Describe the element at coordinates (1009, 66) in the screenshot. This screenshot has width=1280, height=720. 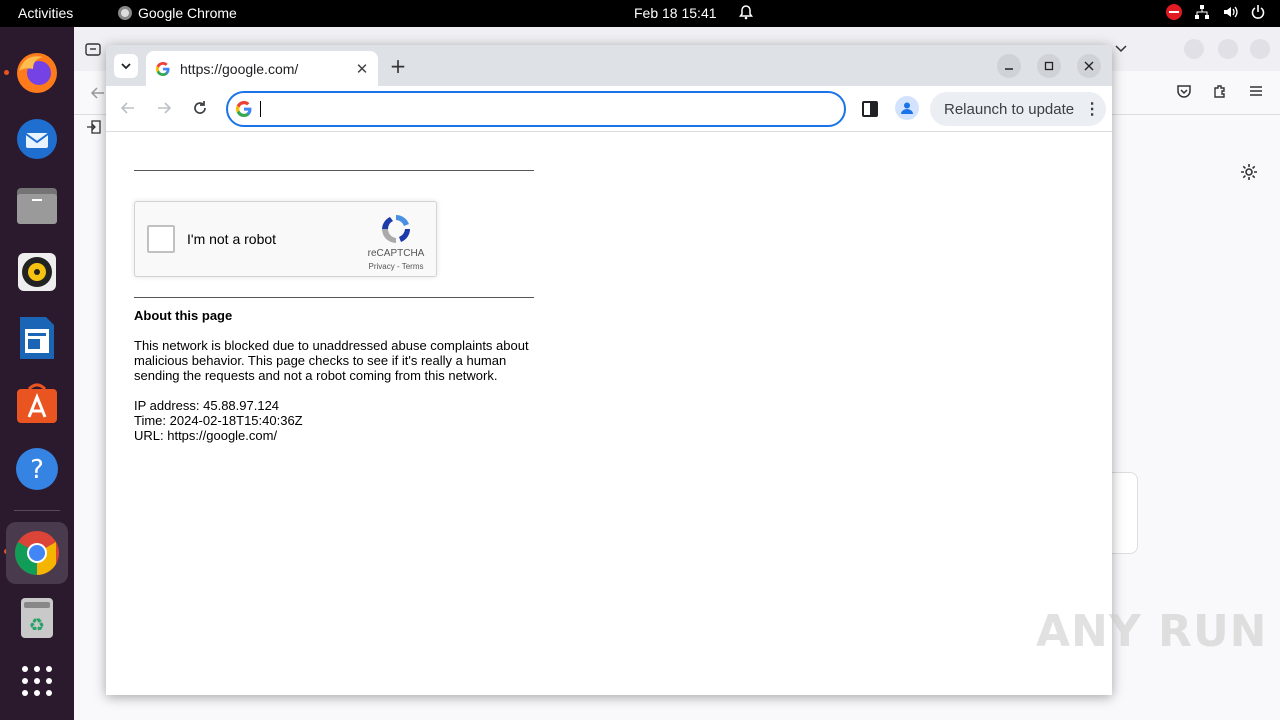
I see `minimize-button` at that location.